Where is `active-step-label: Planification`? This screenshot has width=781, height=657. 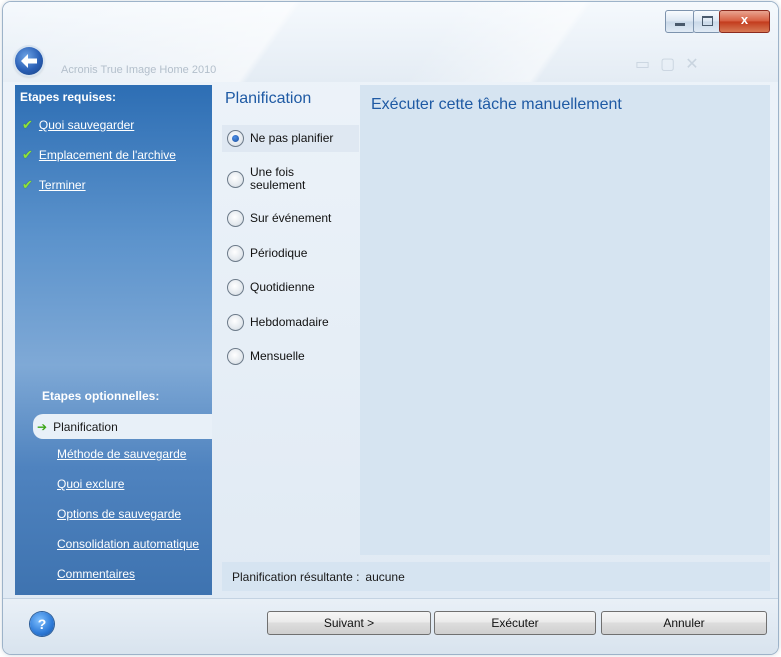 active-step-label: Planification is located at coordinates (85, 426).